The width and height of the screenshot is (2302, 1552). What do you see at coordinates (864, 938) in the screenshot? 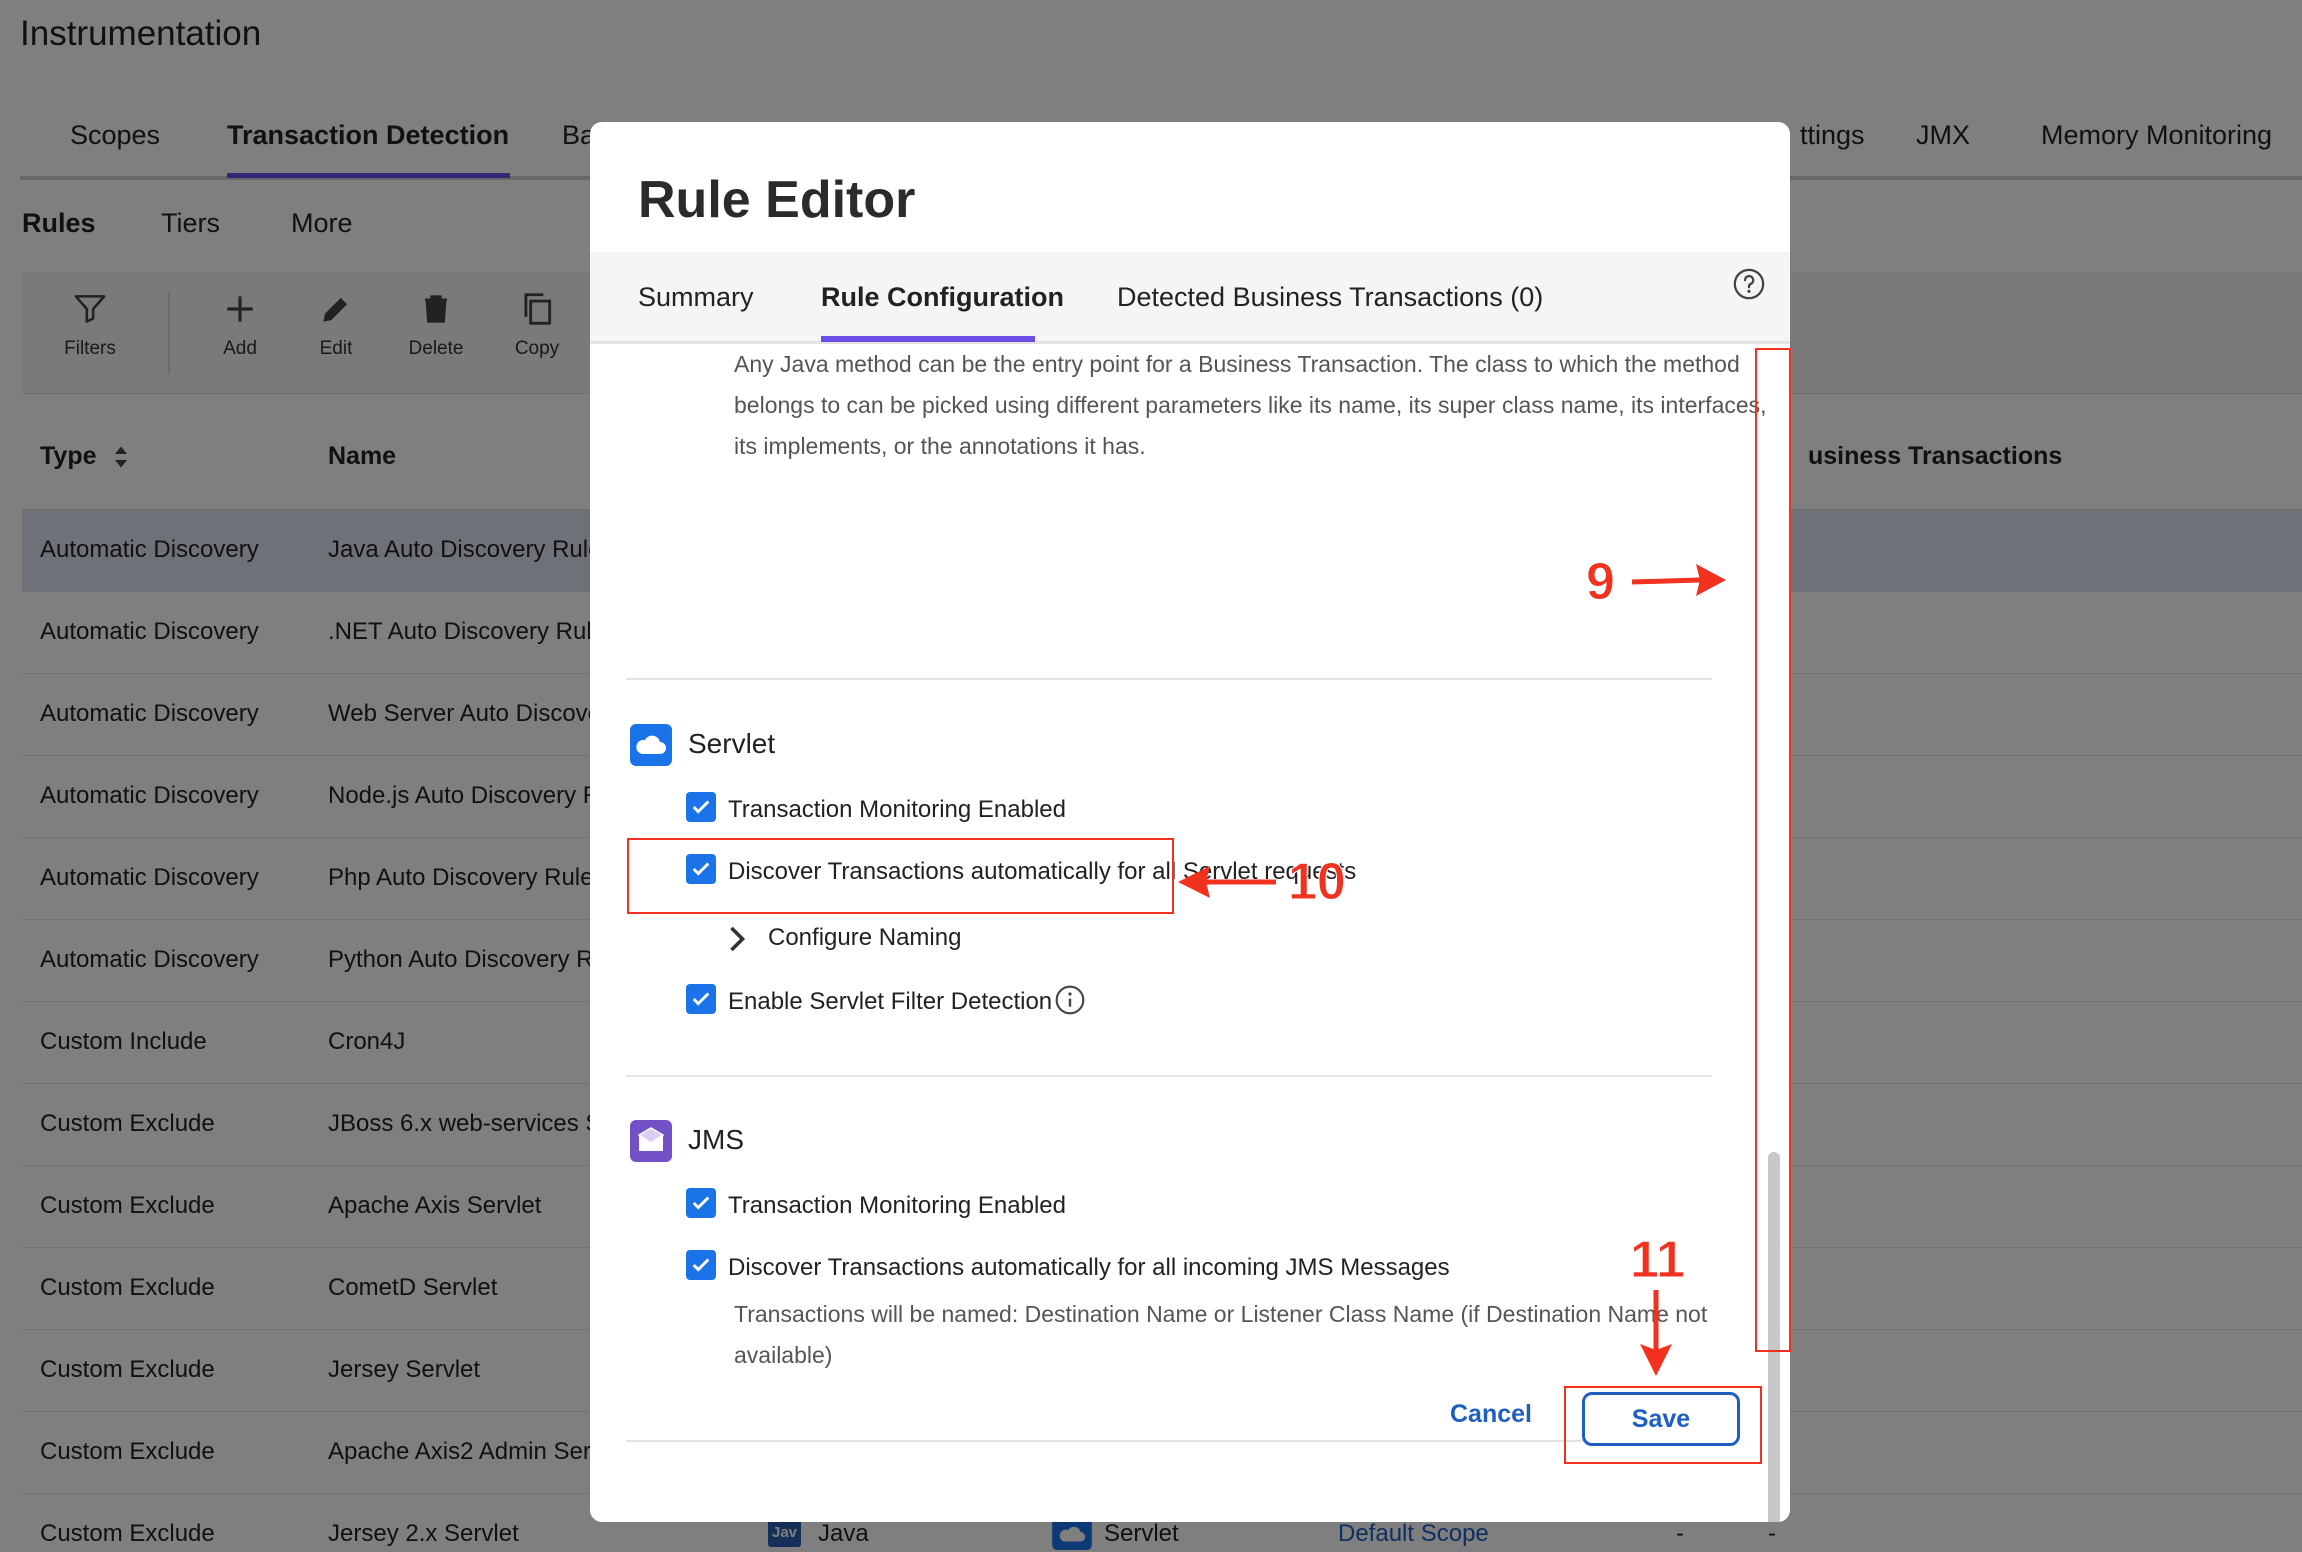
I see `configure-naming-link: Configure Naming` at bounding box center [864, 938].